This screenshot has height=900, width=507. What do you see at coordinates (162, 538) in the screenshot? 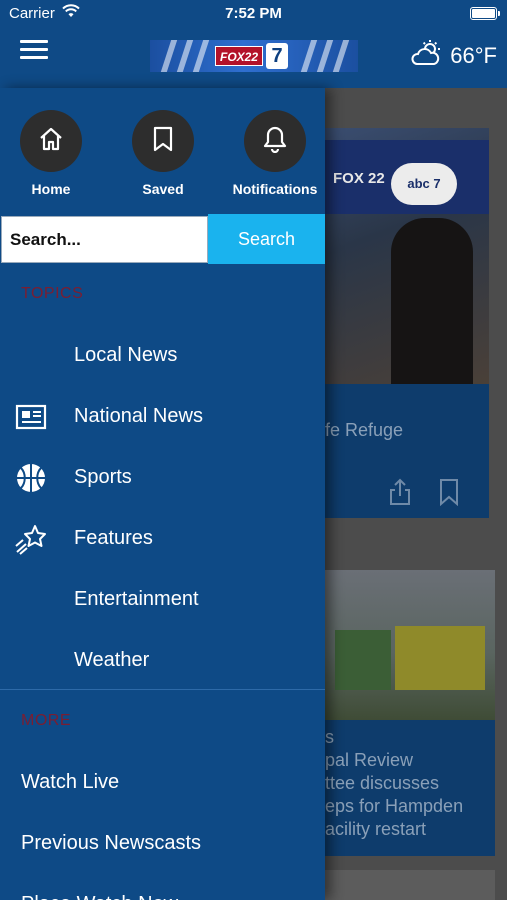
I see `topic-features: Features` at bounding box center [162, 538].